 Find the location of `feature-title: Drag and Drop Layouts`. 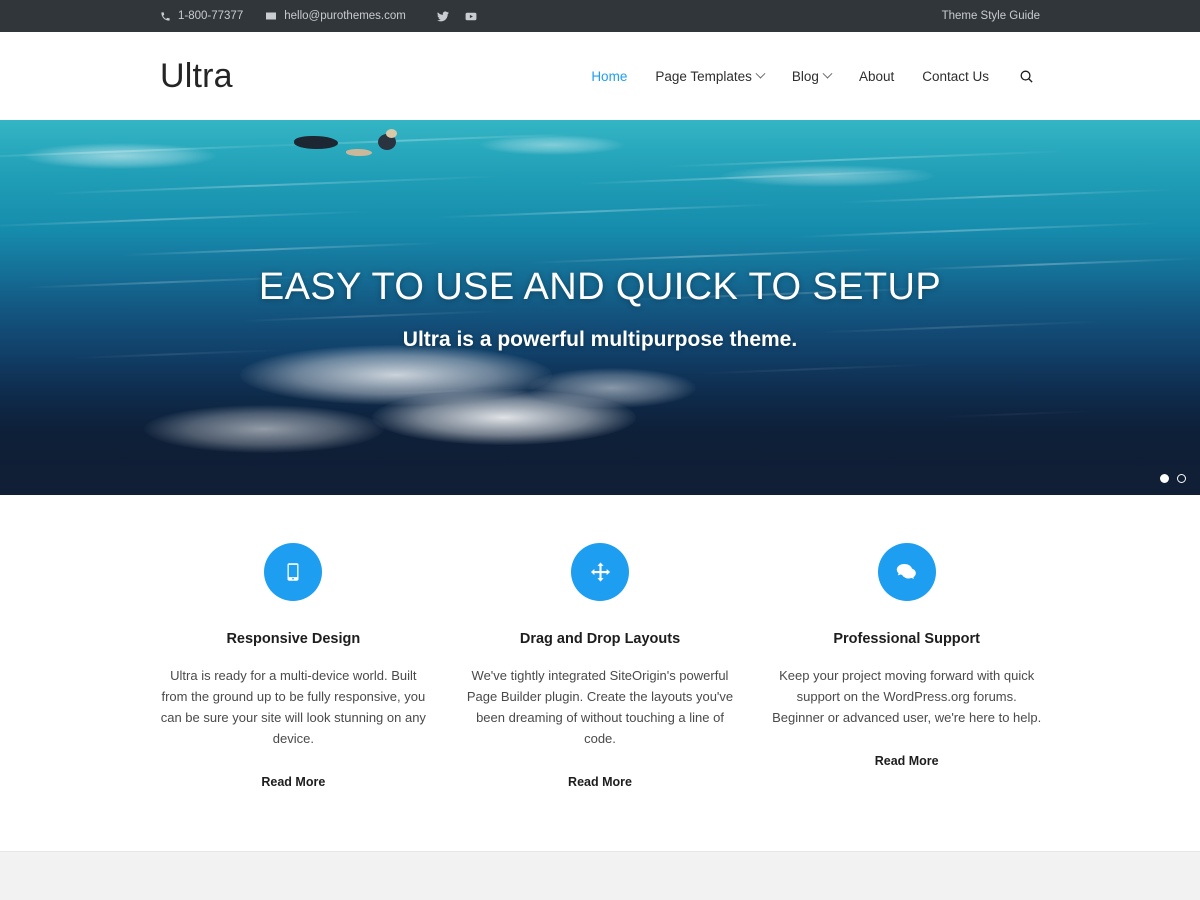

feature-title: Drag and Drop Layouts is located at coordinates (600, 639).